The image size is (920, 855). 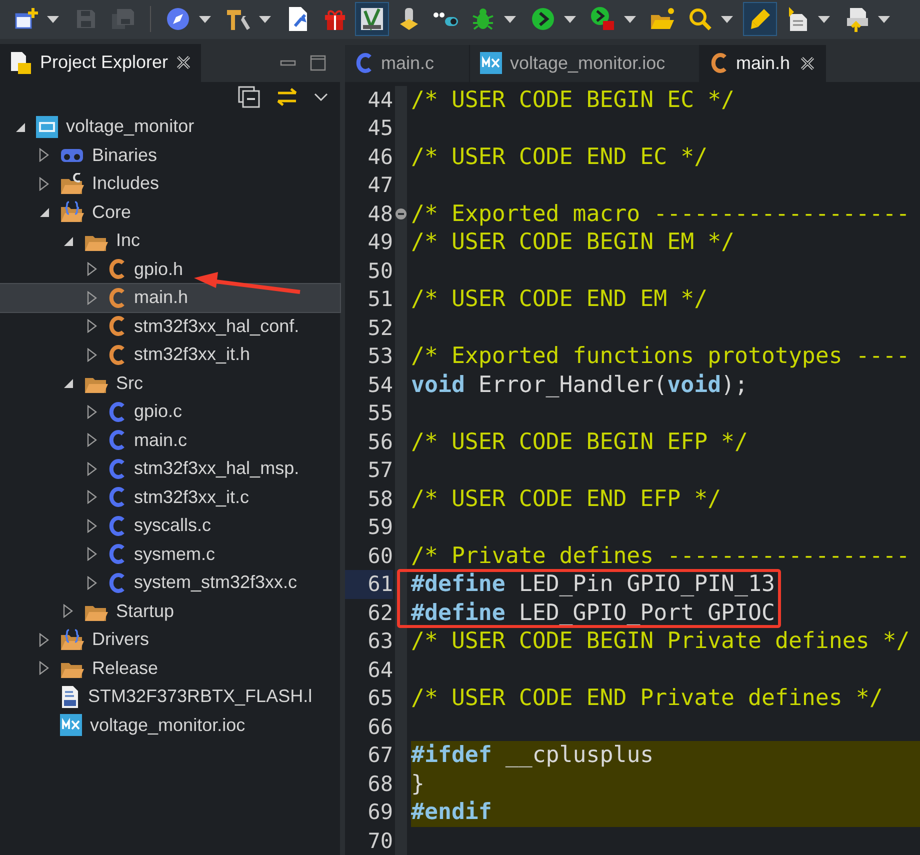 What do you see at coordinates (318, 62) in the screenshot?
I see `maximize-icon` at bounding box center [318, 62].